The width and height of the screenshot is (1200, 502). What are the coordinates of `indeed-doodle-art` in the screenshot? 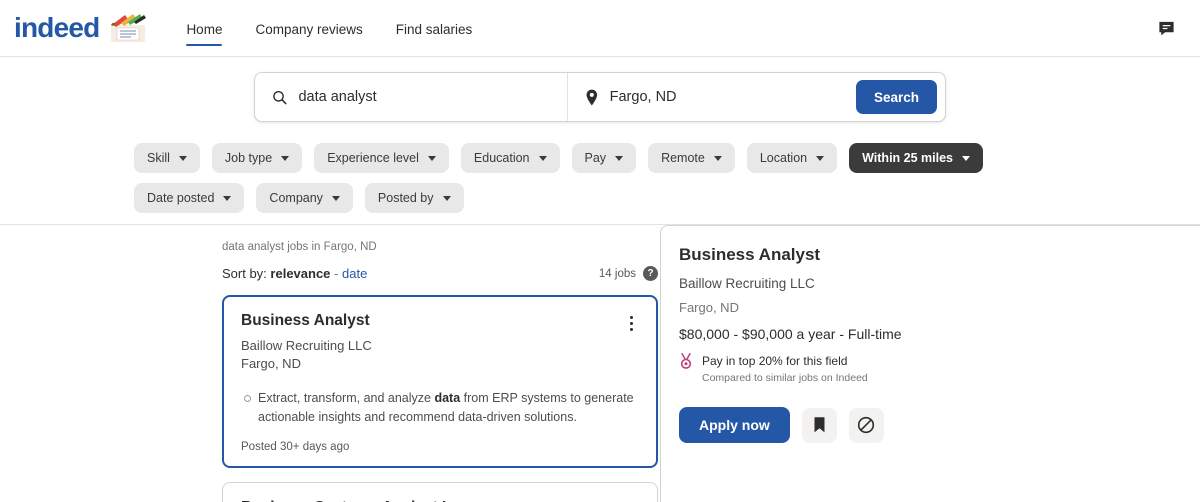 It's located at (129, 28).